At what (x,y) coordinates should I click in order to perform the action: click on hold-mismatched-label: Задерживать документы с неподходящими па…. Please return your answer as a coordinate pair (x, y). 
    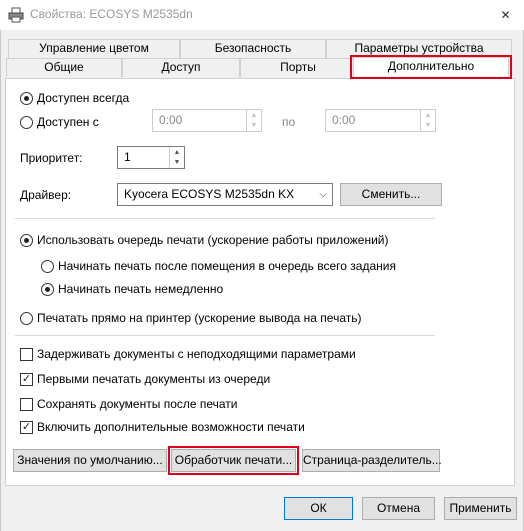
    Looking at the image, I should click on (196, 354).